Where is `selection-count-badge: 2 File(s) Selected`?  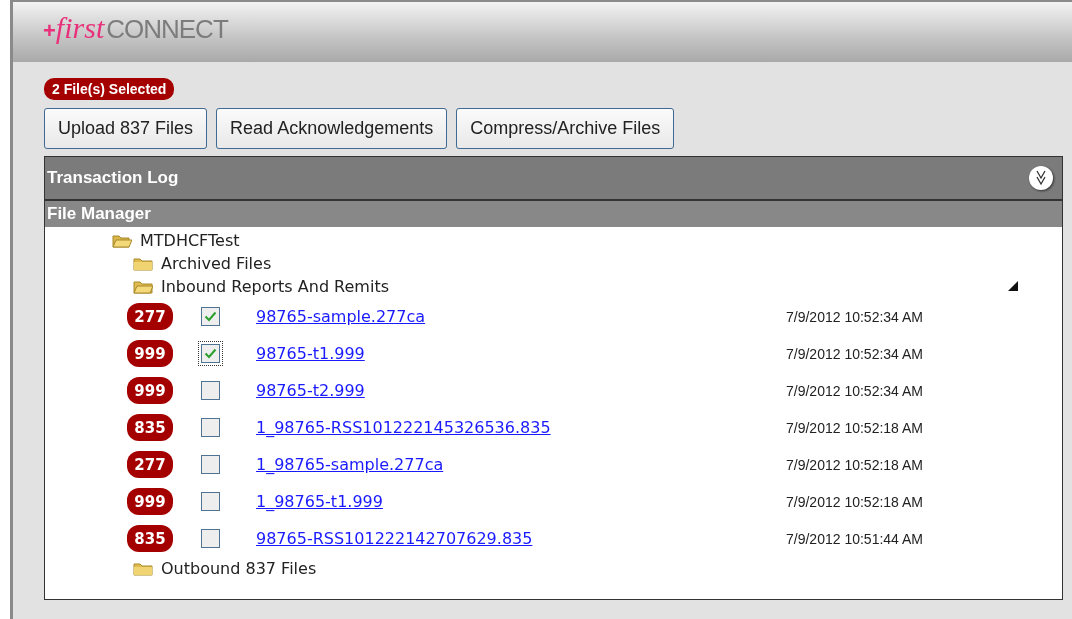 selection-count-badge: 2 File(s) Selected is located at coordinates (109, 89).